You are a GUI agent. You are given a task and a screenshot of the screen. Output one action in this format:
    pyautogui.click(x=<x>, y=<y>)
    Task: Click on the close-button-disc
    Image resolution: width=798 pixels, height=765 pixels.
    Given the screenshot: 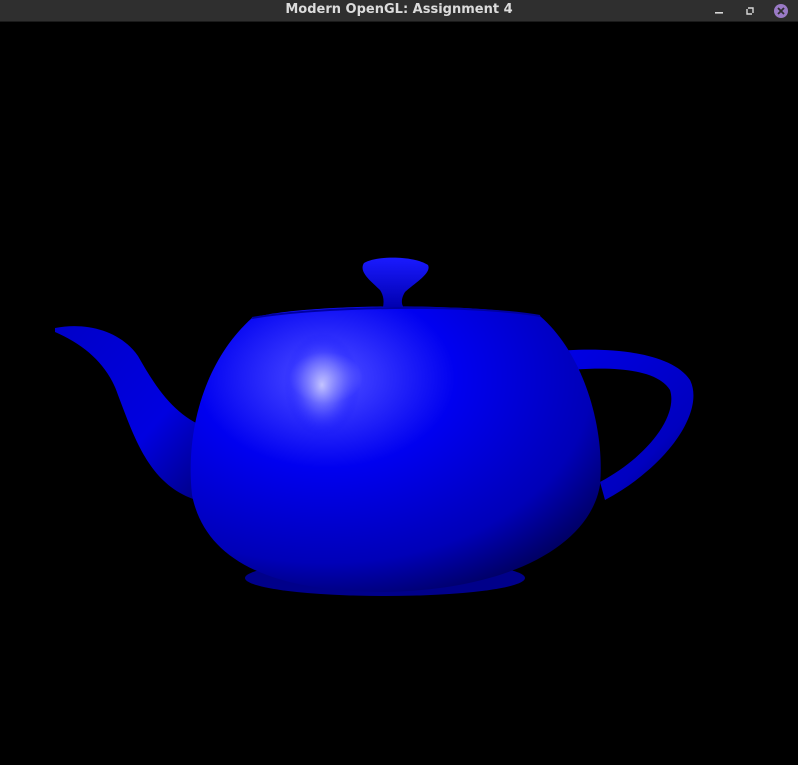 What is the action you would take?
    pyautogui.click(x=780, y=10)
    